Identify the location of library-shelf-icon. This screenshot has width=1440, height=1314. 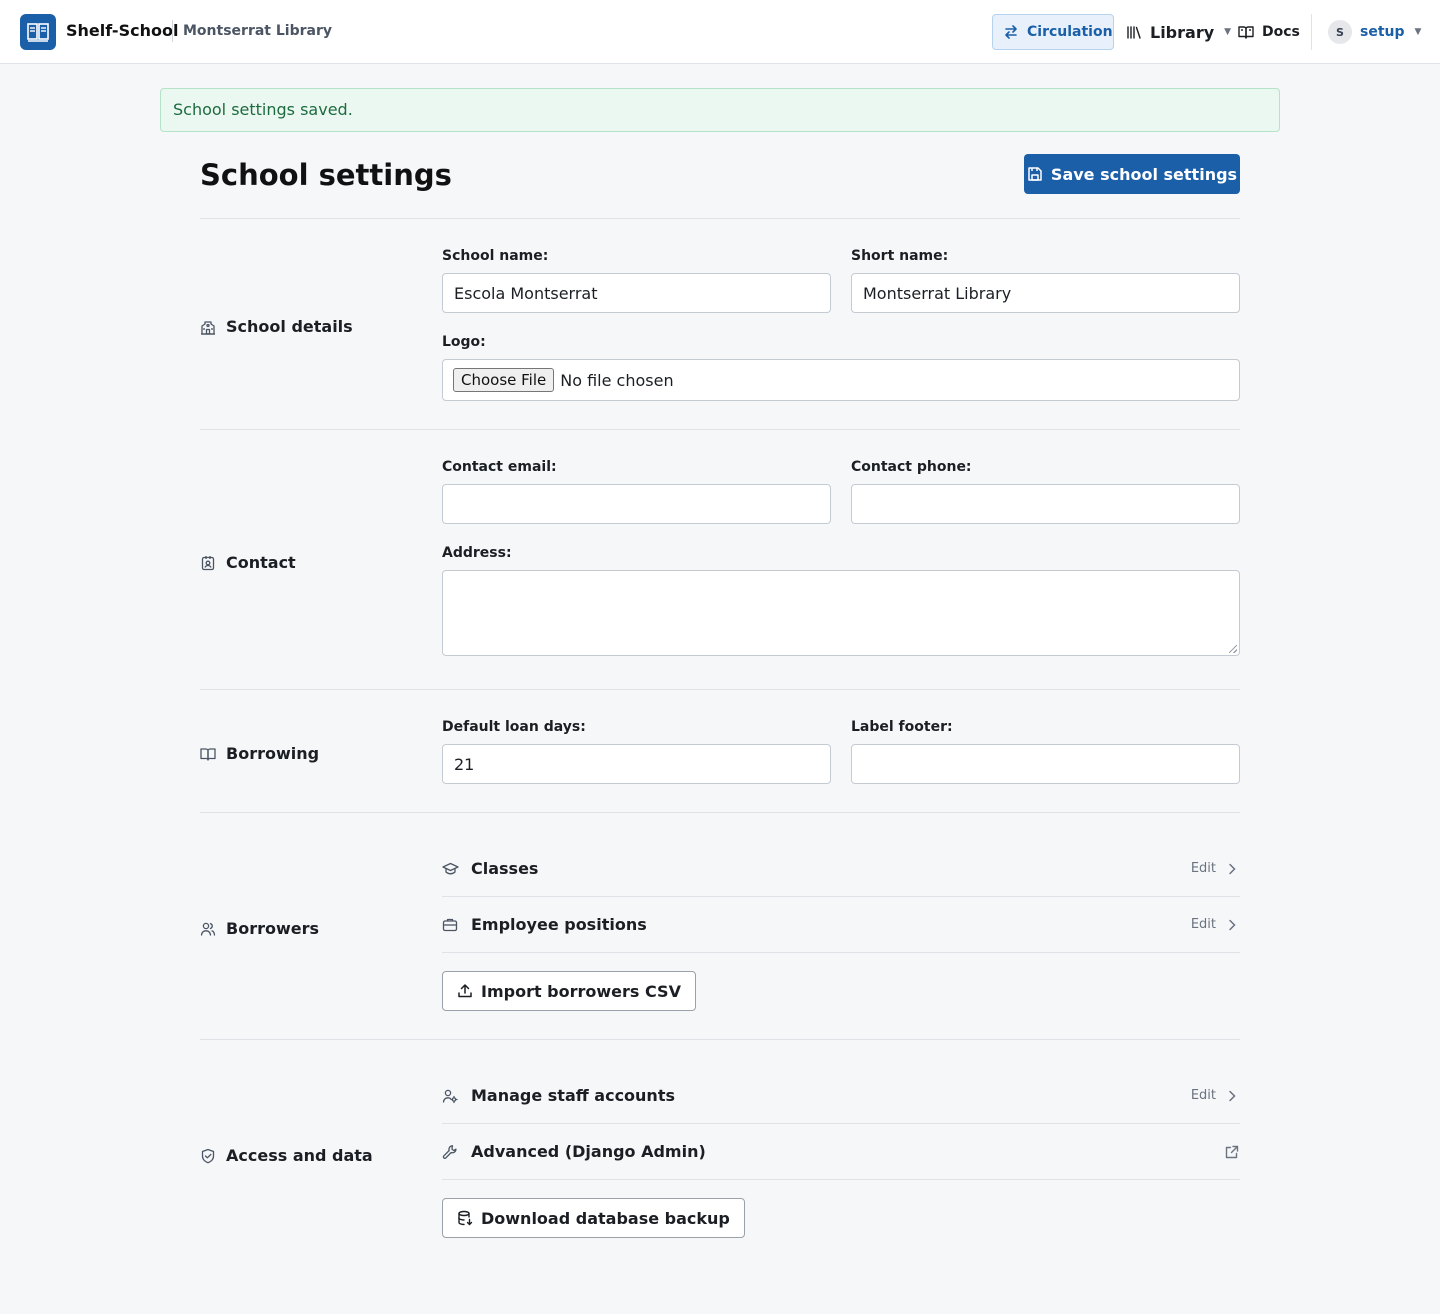
(1134, 32).